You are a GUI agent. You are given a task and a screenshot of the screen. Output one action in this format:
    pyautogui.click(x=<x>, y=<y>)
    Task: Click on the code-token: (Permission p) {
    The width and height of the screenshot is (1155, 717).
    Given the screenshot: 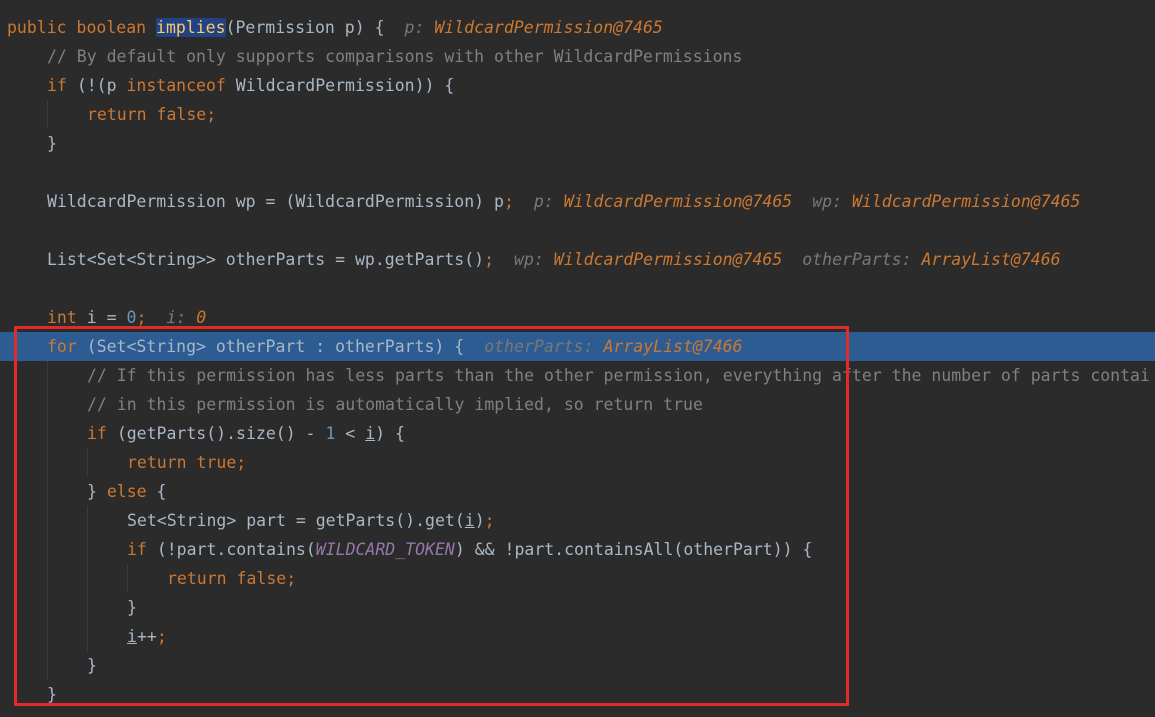 What is the action you would take?
    pyautogui.click(x=305, y=27)
    